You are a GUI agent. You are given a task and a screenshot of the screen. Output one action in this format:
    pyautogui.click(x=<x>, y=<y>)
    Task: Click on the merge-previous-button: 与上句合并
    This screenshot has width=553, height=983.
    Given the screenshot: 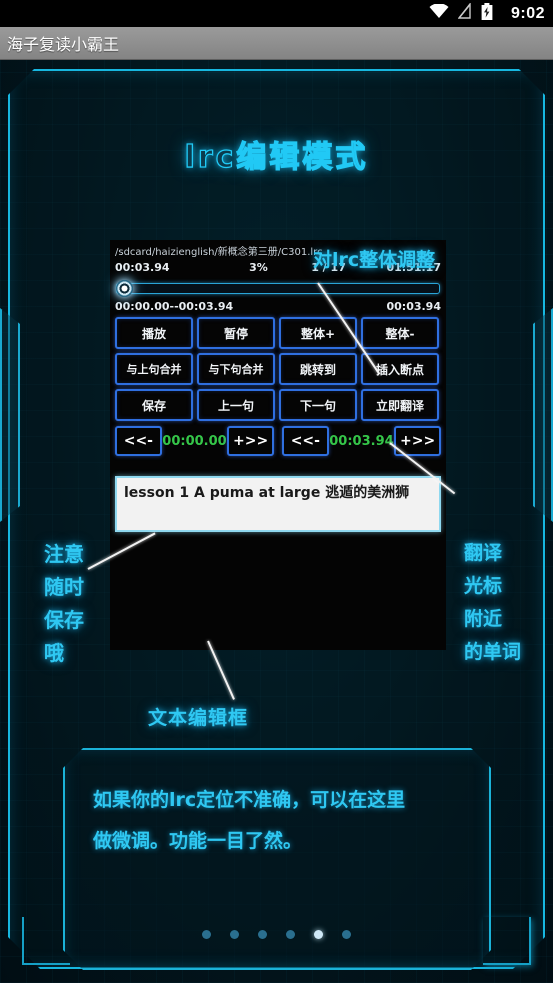 What is the action you would take?
    pyautogui.click(x=154, y=369)
    